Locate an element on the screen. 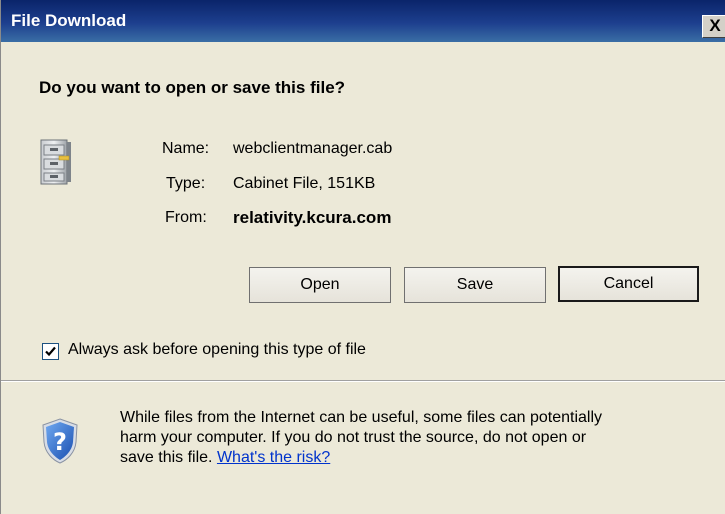 This screenshot has width=725, height=514. cancel-button: Cancel is located at coordinates (628, 284).